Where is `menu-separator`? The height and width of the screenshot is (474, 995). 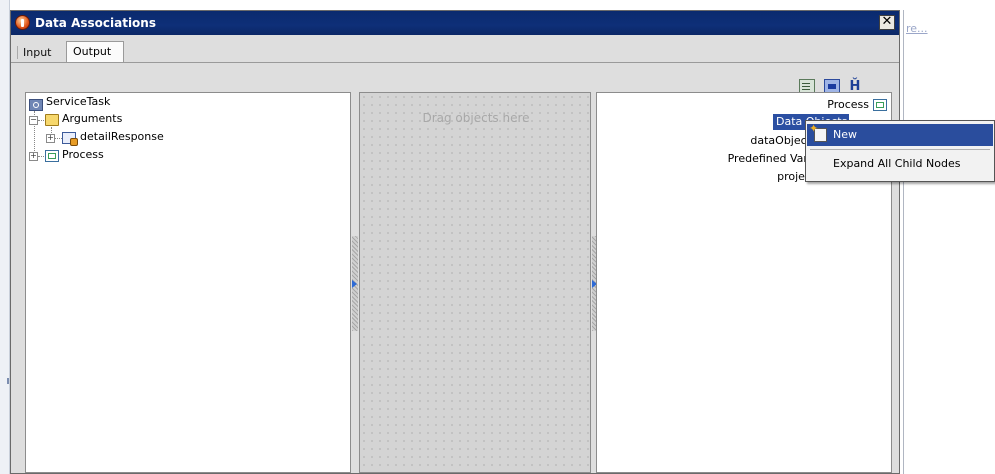 menu-separator is located at coordinates (900, 149).